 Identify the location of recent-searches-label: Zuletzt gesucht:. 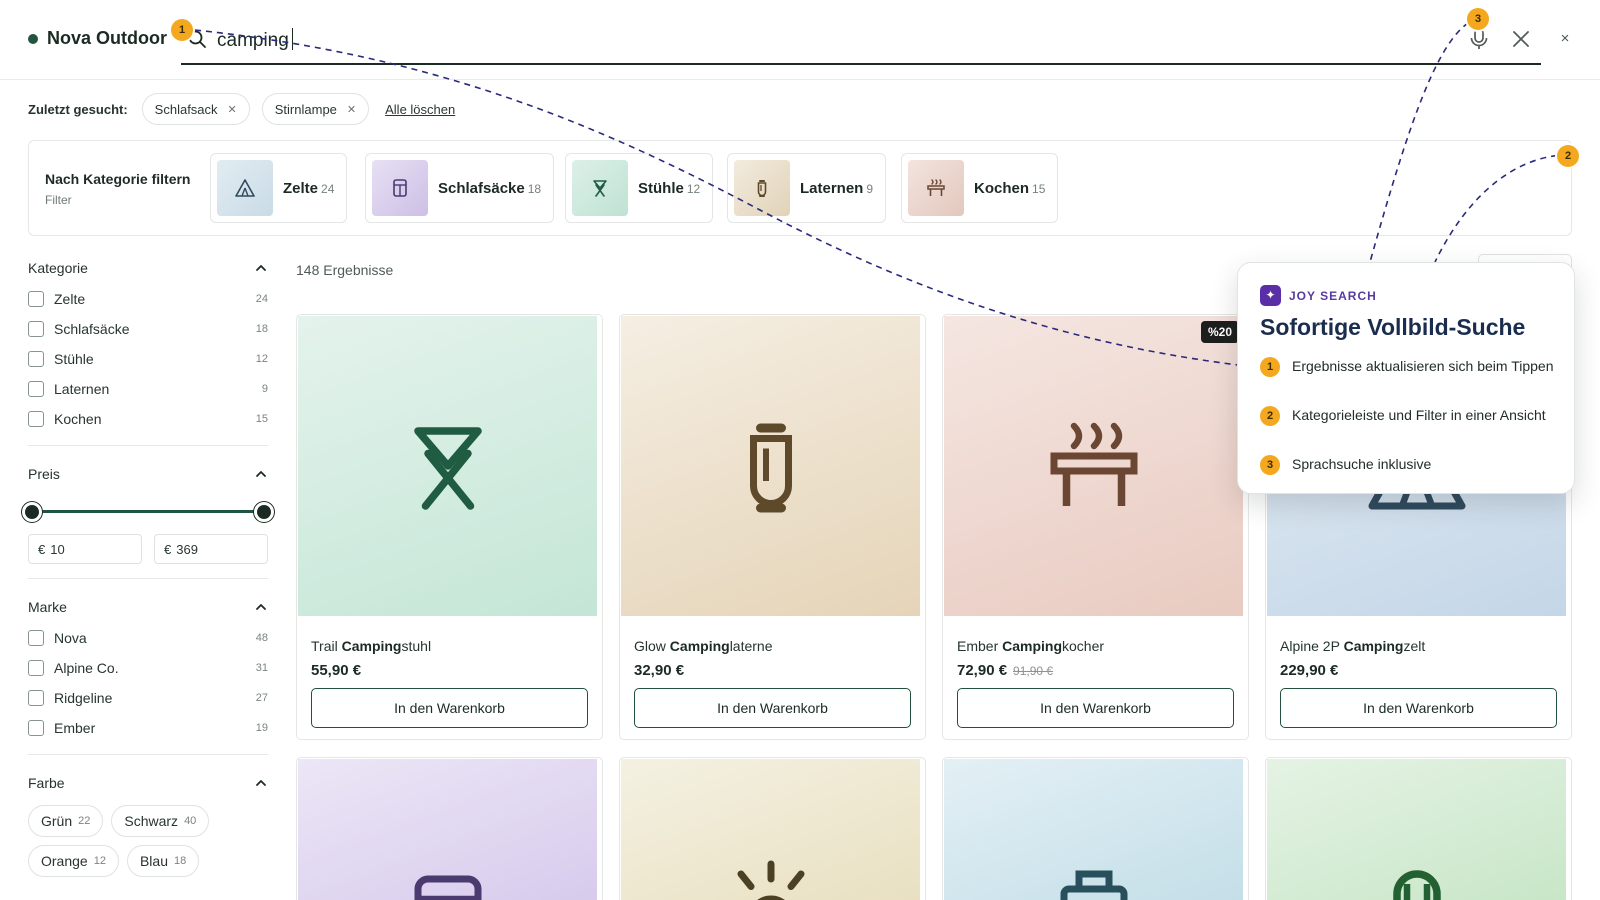
(78, 109).